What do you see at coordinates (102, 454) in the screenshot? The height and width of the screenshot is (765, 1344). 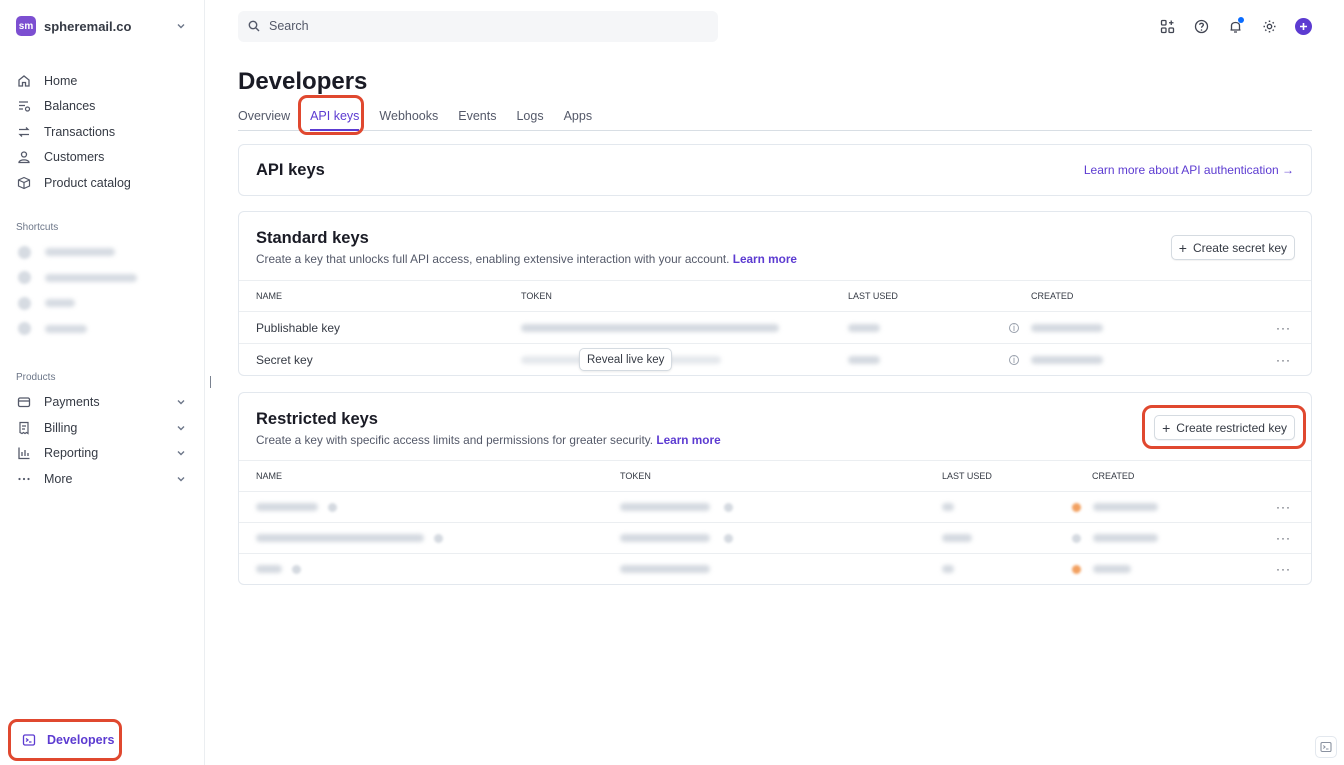 I see `sidebar-item-reporting: Reporting` at bounding box center [102, 454].